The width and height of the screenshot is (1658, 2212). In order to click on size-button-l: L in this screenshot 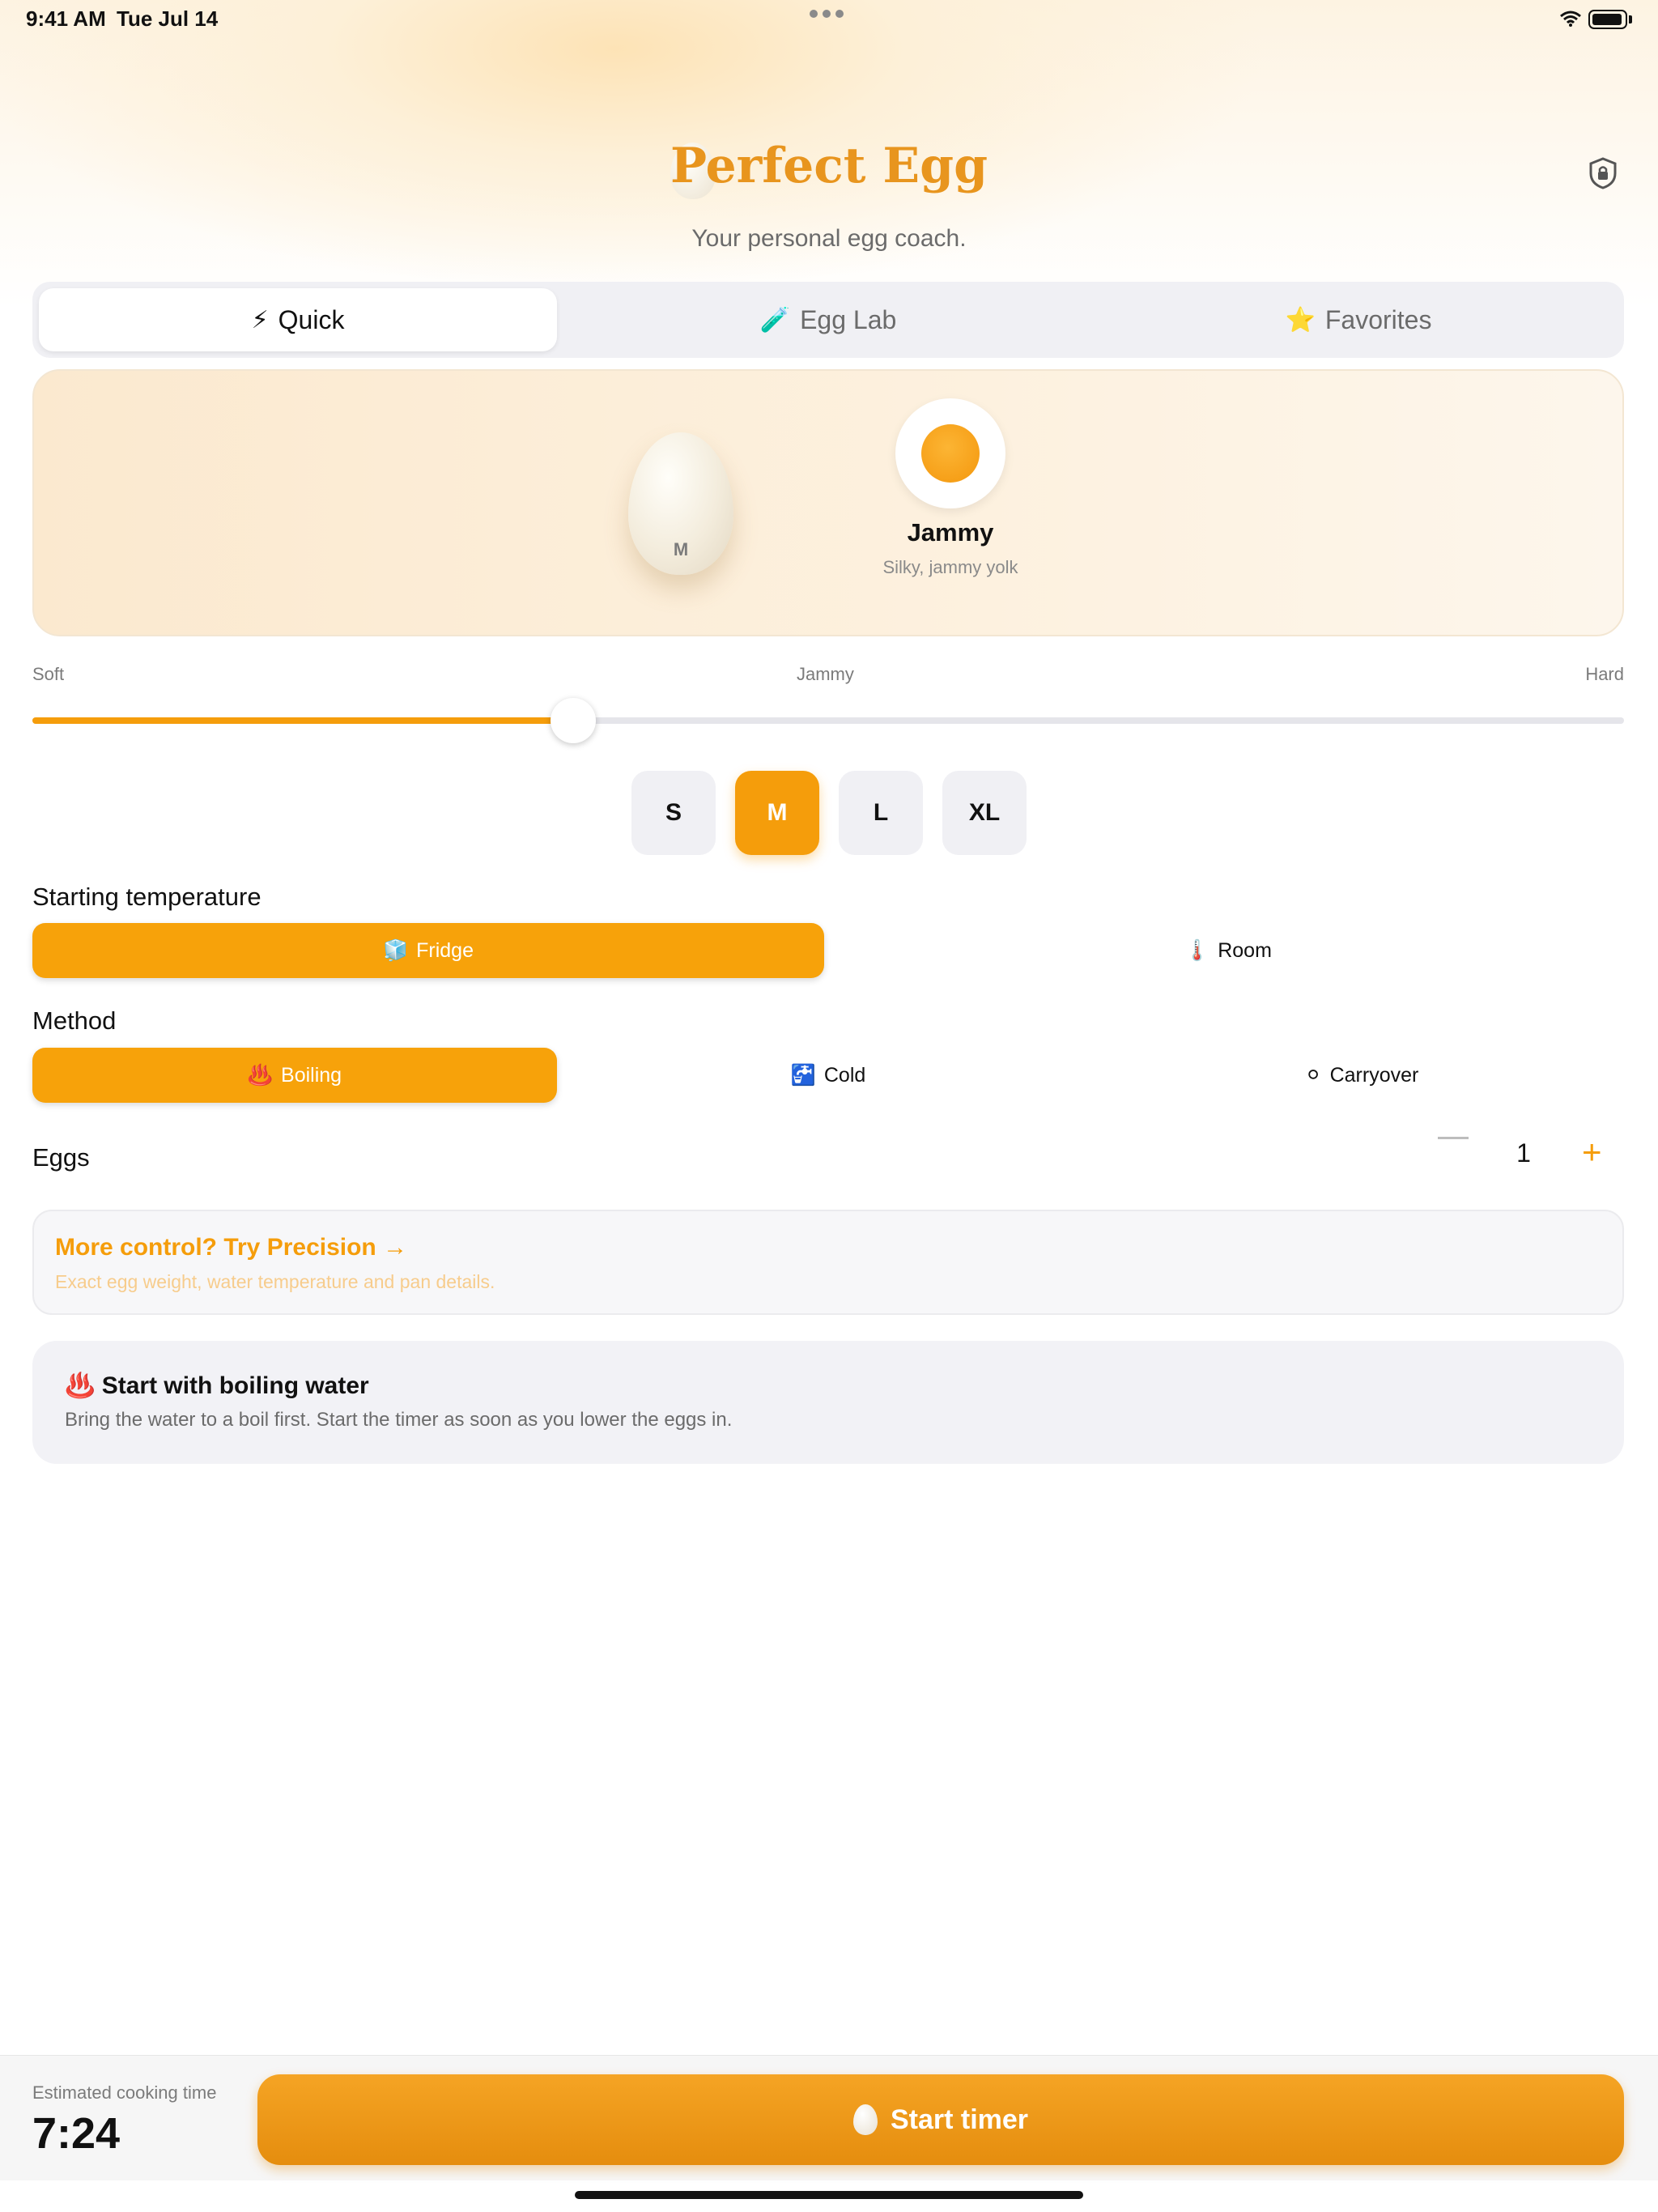, I will do `click(881, 813)`.